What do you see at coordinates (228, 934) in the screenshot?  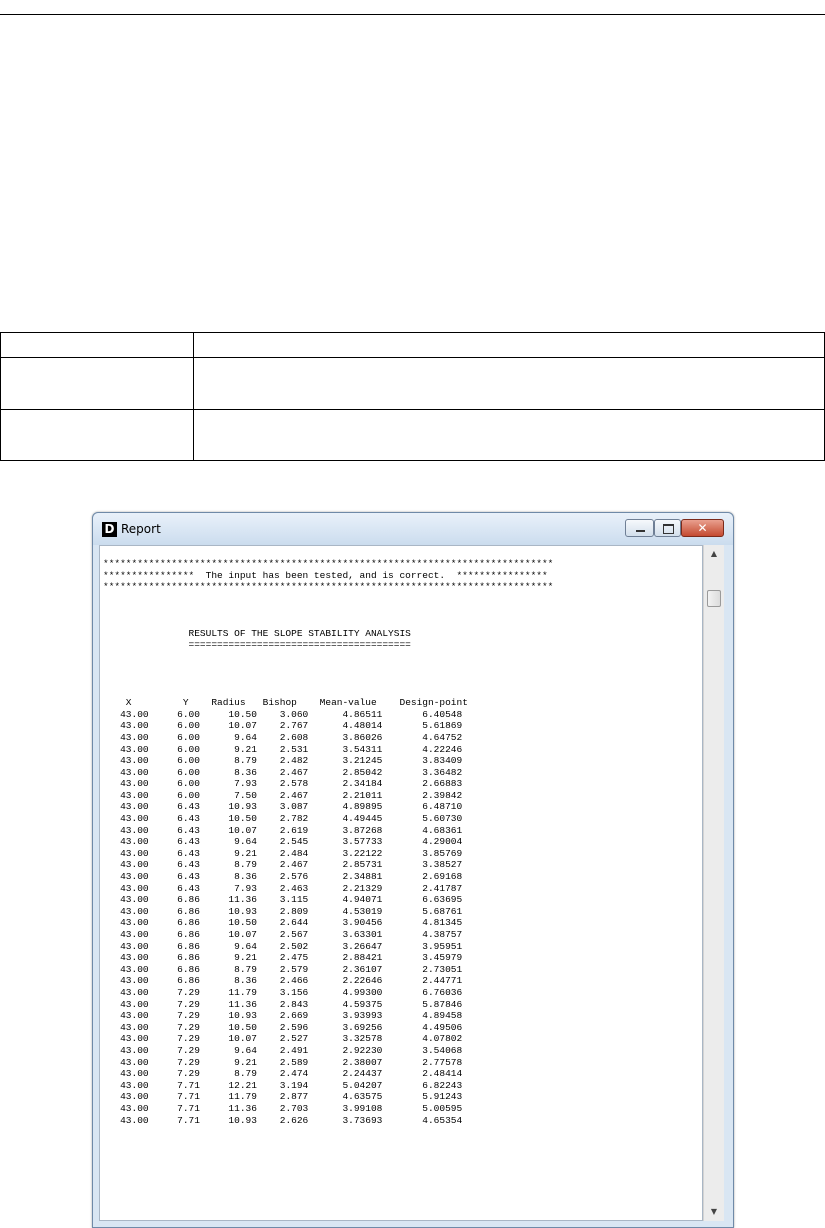 I see `table-cell: 10.07` at bounding box center [228, 934].